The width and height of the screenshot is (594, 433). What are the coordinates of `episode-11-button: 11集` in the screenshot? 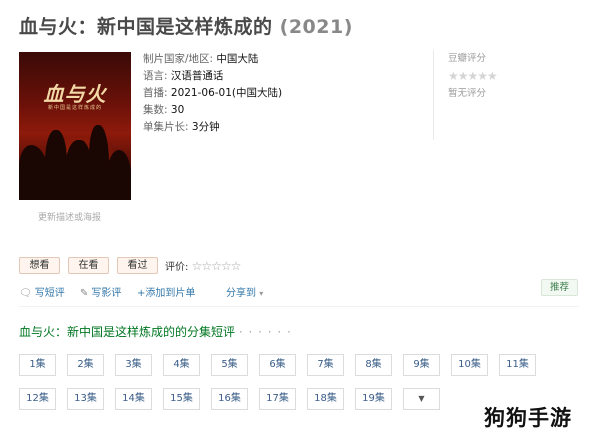 It's located at (517, 365).